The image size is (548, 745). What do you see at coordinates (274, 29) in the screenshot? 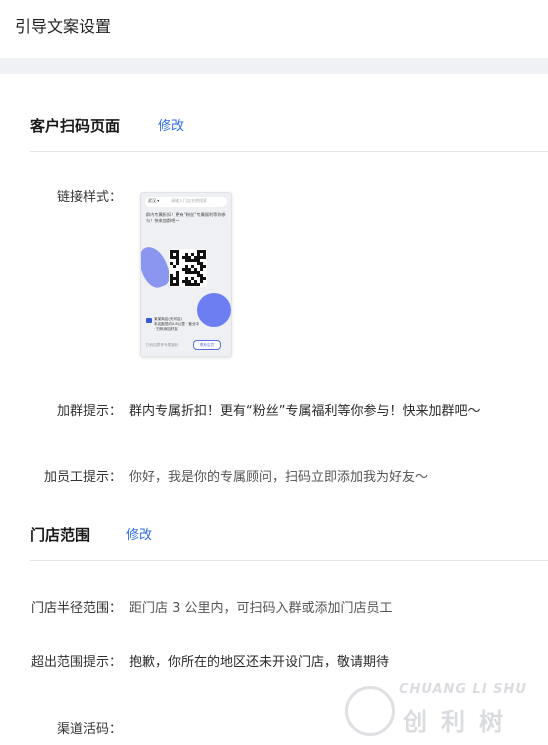
I see `page-header: 引导文案设置` at bounding box center [274, 29].